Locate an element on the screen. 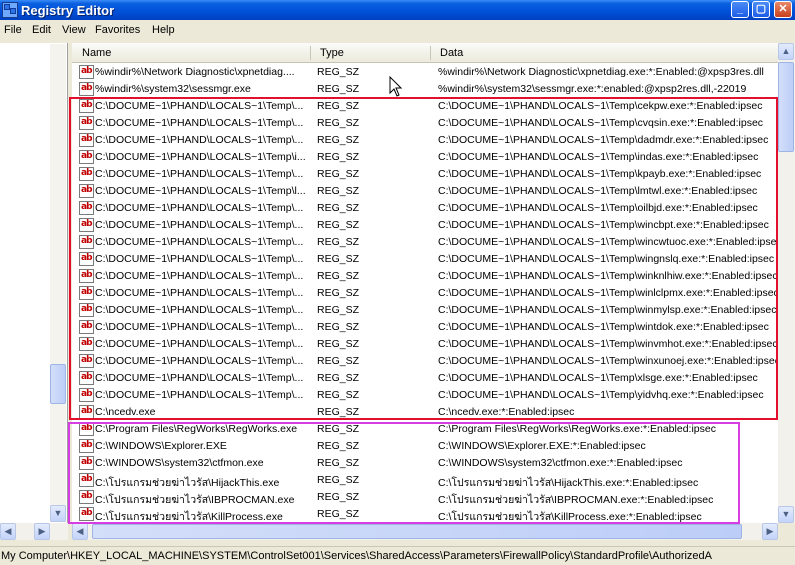 Image resolution: width=795 pixels, height=565 pixels. values-vertical-scrollbar: ▲ ▼ is located at coordinates (786, 283).